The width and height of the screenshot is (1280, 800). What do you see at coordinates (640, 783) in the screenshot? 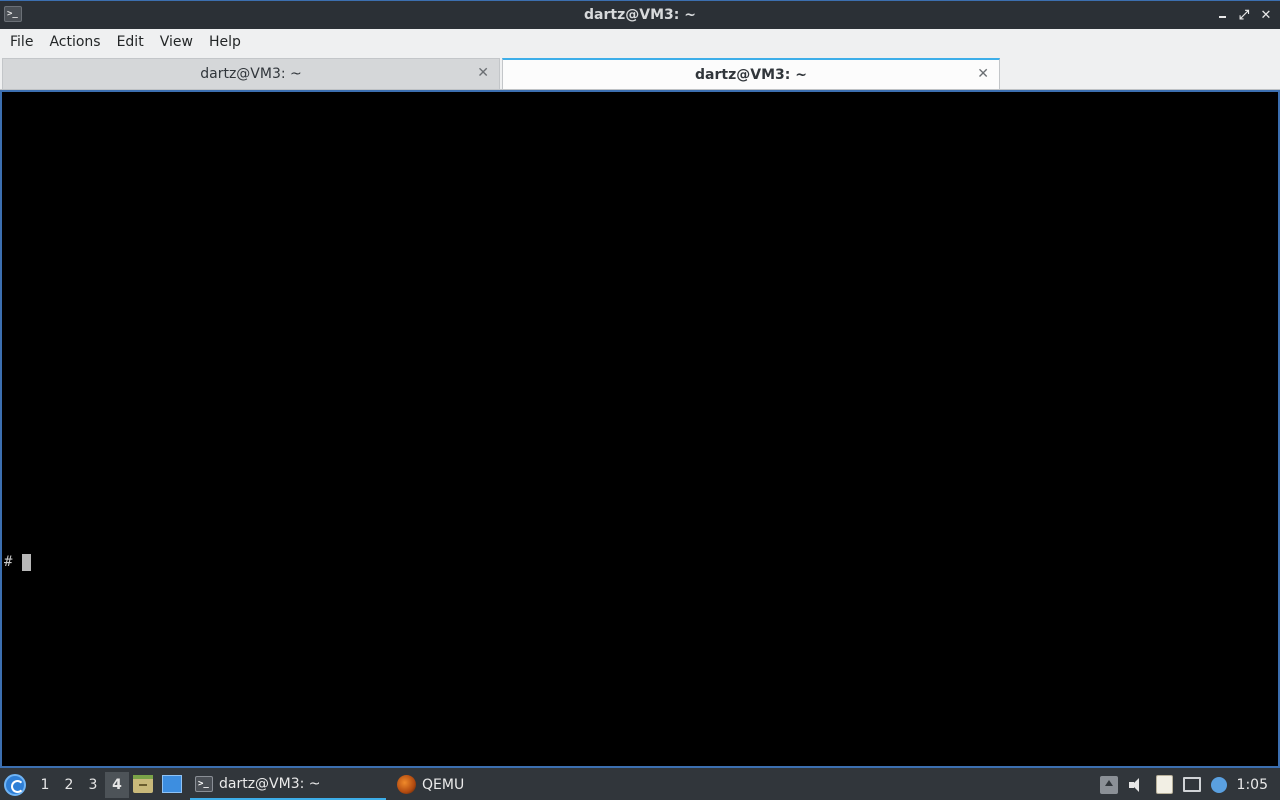
I see `taskbar: 1 2 3 4 >_ dartz@VM3: ~ QEMU 1:05` at bounding box center [640, 783].